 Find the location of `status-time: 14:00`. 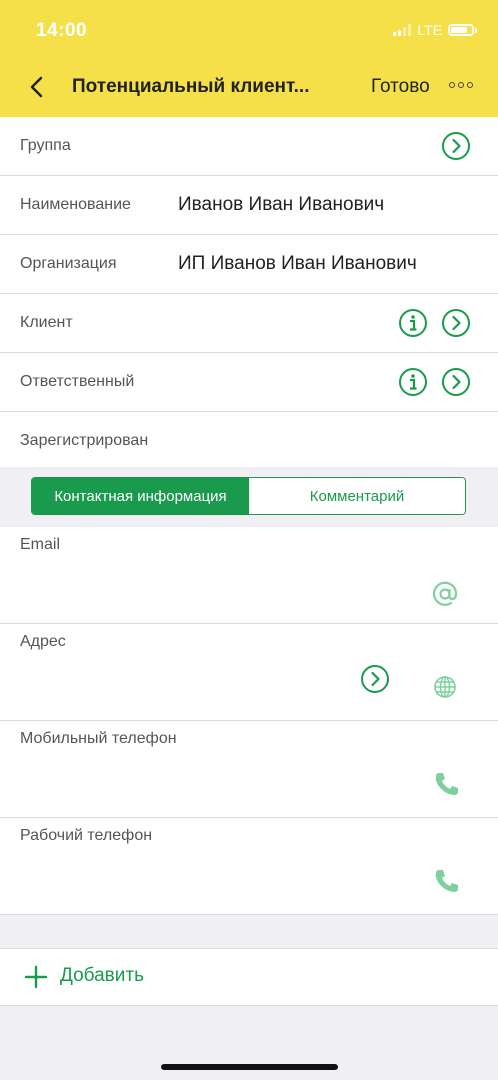

status-time: 14:00 is located at coordinates (62, 30).